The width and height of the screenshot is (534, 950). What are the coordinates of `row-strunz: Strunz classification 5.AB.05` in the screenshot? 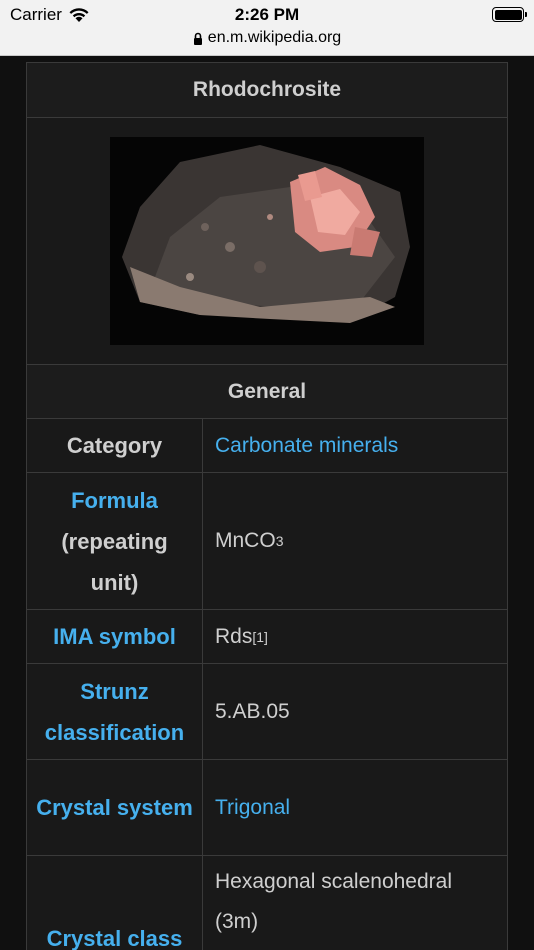 It's located at (267, 711).